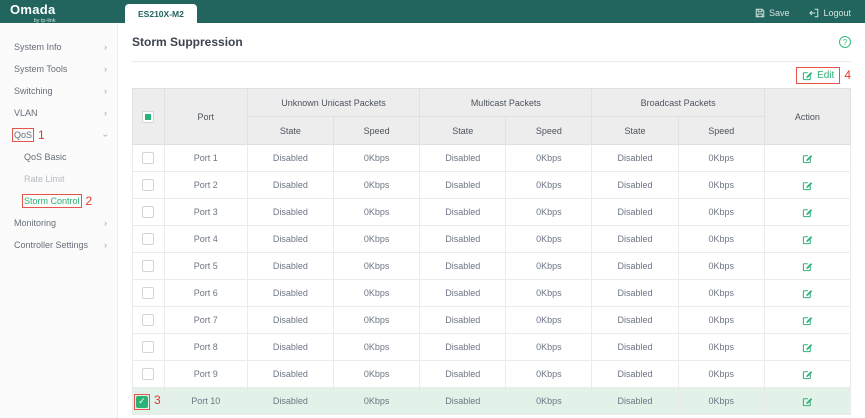 This screenshot has width=865, height=418. Describe the element at coordinates (760, 13) in the screenshot. I see `save-icon` at that location.